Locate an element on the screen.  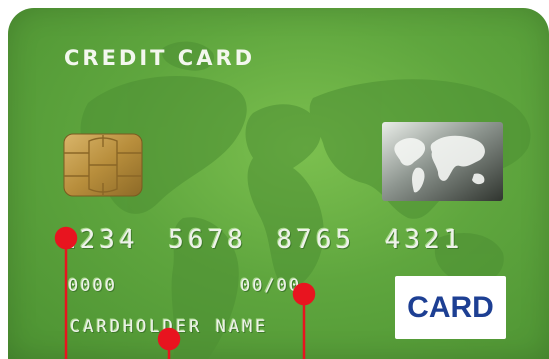
valid-from-date: 0000 is located at coordinates (92, 286).